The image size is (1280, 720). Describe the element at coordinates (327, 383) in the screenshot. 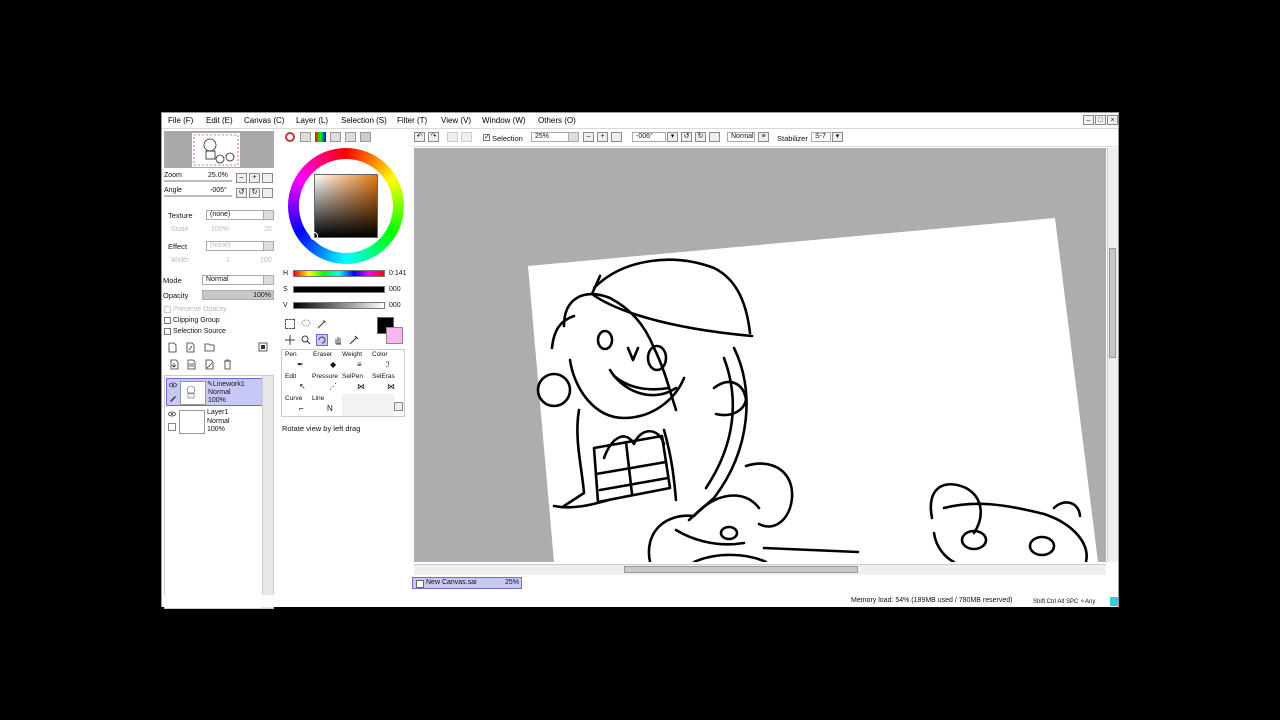

I see `tool-pressure: Pressure ⋰` at that location.